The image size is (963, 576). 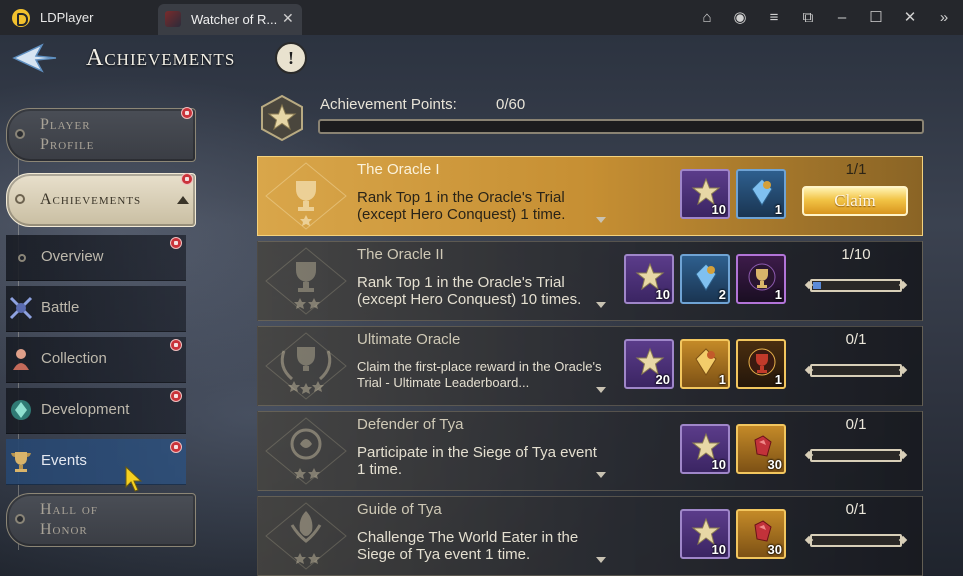 I want to click on sidebar-item-achievements: Achievements, so click(x=101, y=200).